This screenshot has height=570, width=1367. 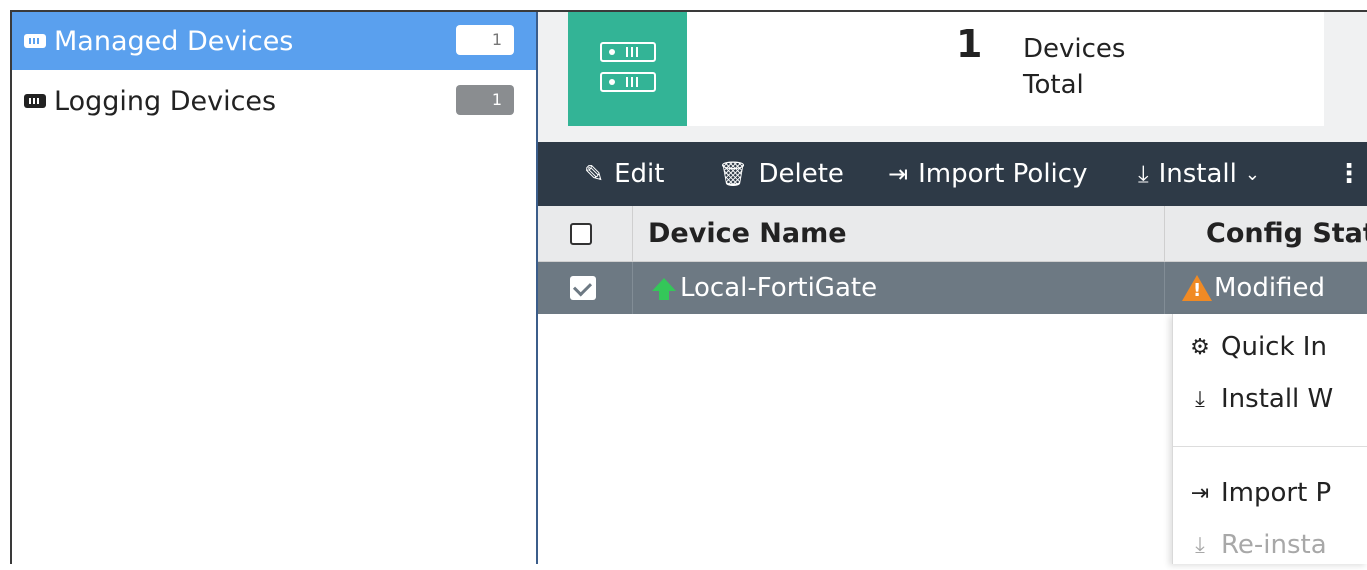 I want to click on menu-item-label: Install W, so click(x=1277, y=399).